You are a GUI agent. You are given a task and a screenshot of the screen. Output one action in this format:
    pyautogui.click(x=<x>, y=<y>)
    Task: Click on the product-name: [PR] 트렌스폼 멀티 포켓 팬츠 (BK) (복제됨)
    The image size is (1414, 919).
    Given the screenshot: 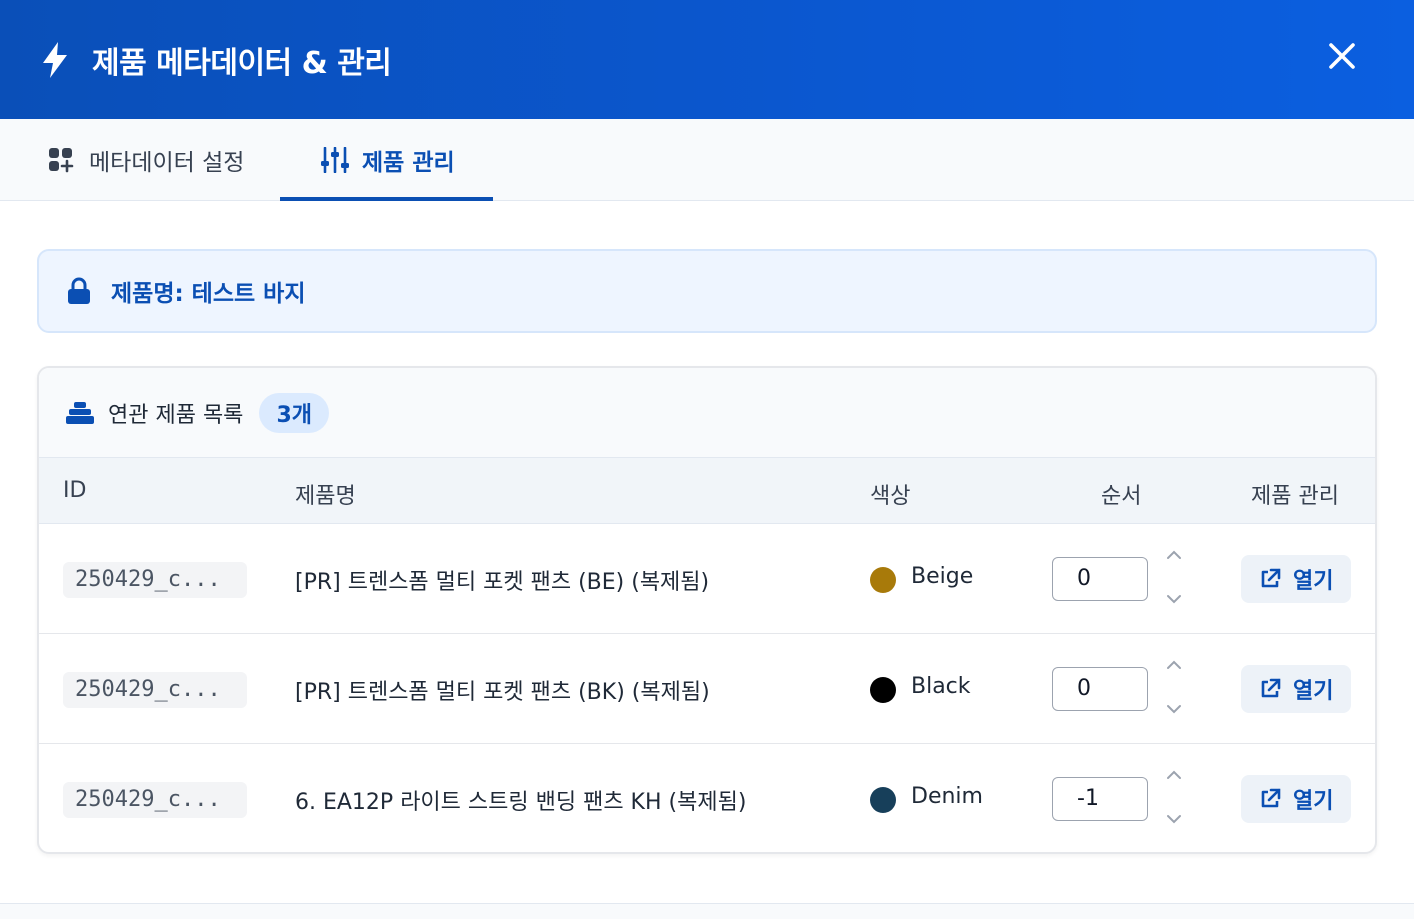 What is the action you would take?
    pyautogui.click(x=502, y=692)
    